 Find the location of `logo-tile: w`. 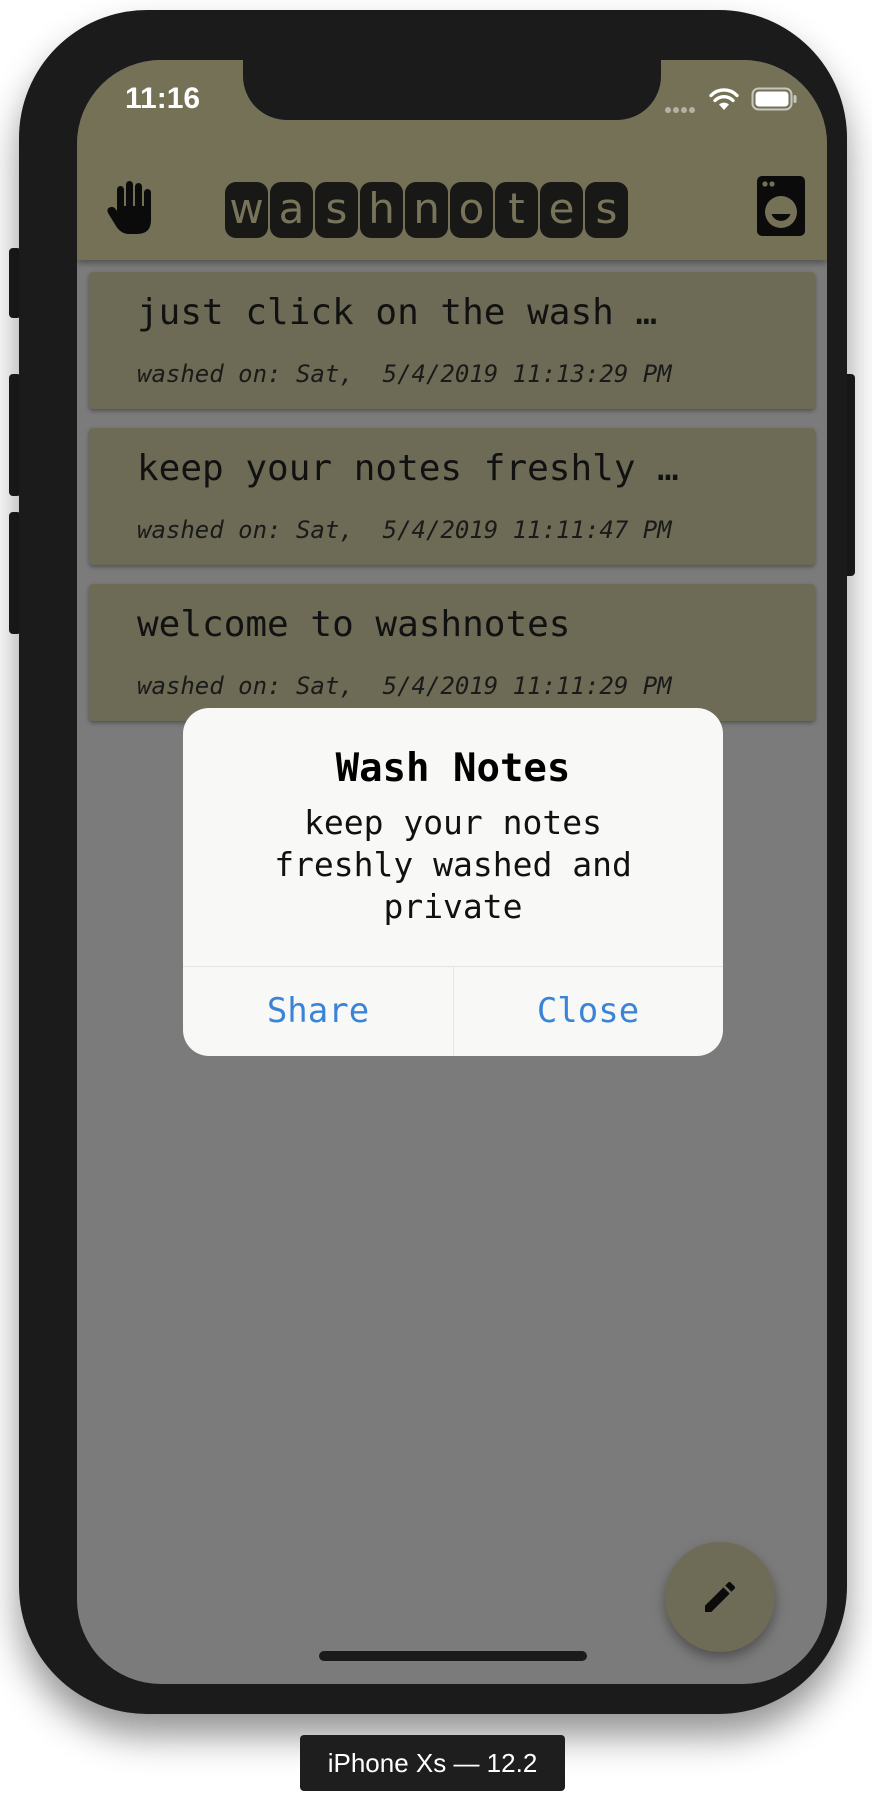

logo-tile: w is located at coordinates (246, 210).